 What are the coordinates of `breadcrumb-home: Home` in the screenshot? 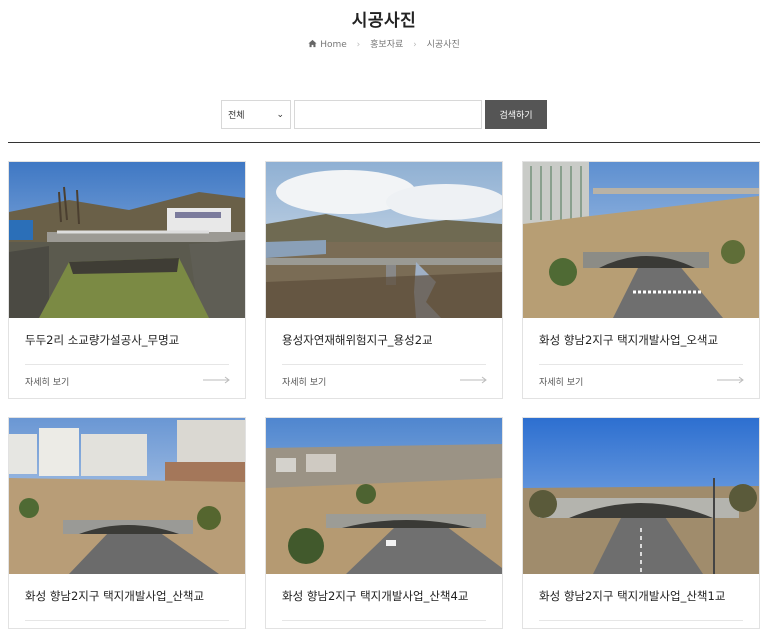 It's located at (333, 45).